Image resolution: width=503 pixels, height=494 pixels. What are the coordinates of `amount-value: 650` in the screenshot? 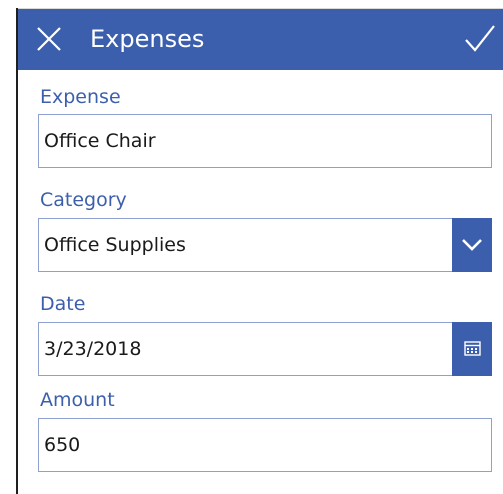 It's located at (62, 445).